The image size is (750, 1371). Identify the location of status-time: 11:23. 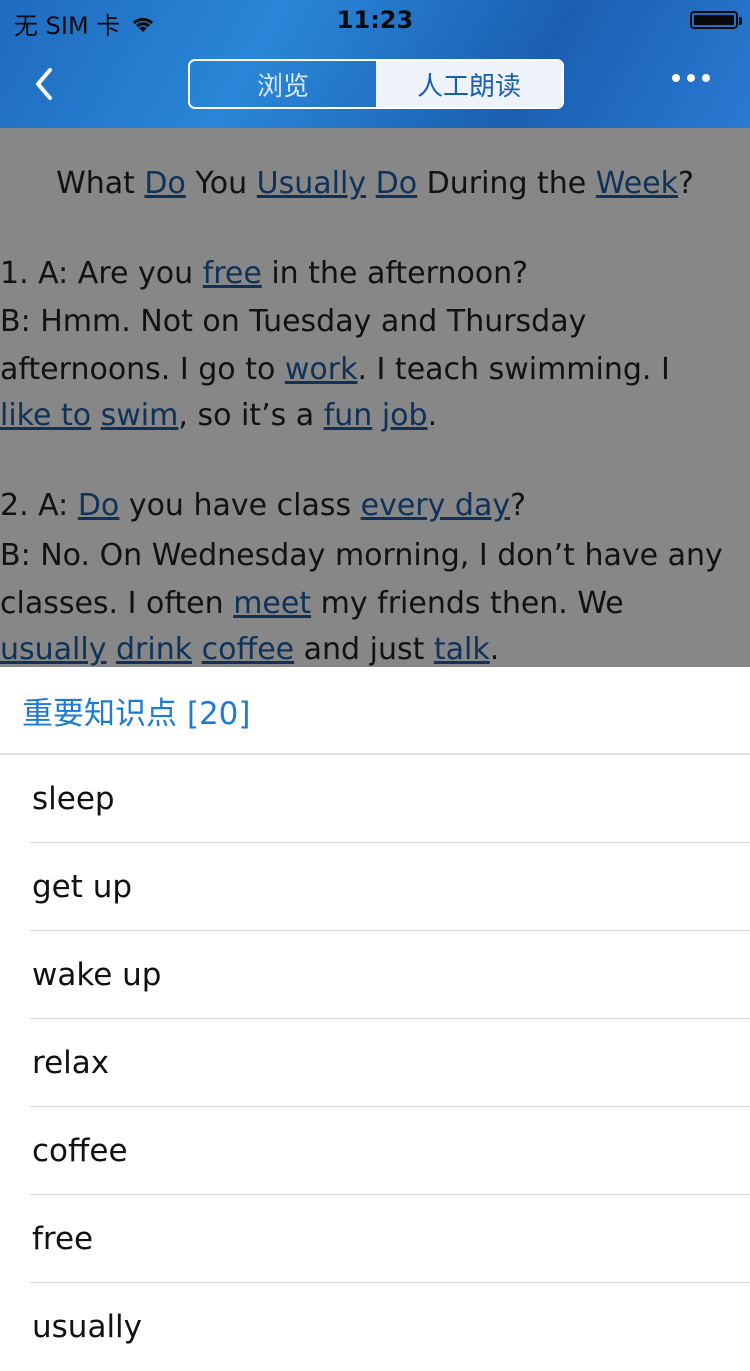
(375, 20).